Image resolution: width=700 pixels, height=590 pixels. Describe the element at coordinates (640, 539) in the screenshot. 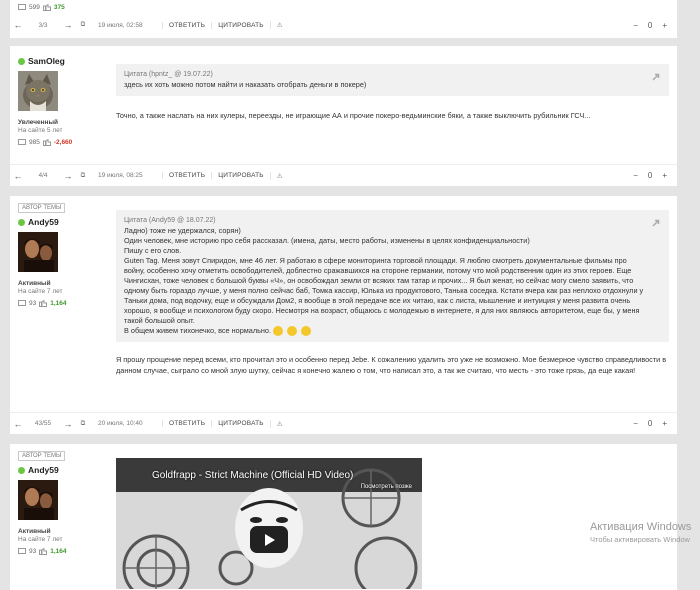

I see `watermark-subtitle: Чтобы активировать Window` at that location.